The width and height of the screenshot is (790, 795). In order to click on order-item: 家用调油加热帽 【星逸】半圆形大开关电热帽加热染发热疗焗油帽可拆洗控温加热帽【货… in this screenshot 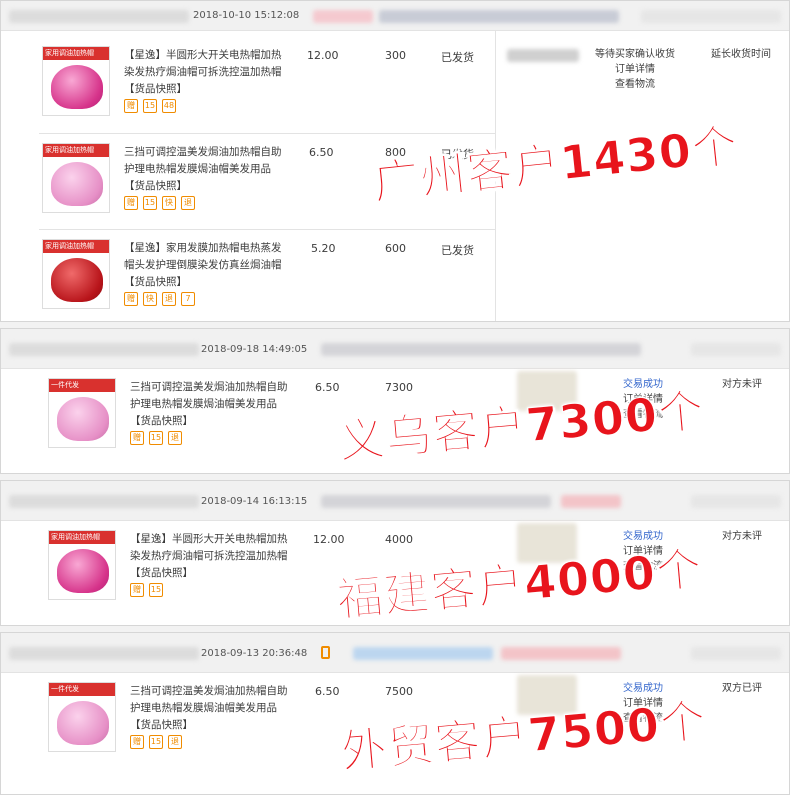, I will do `click(267, 84)`.